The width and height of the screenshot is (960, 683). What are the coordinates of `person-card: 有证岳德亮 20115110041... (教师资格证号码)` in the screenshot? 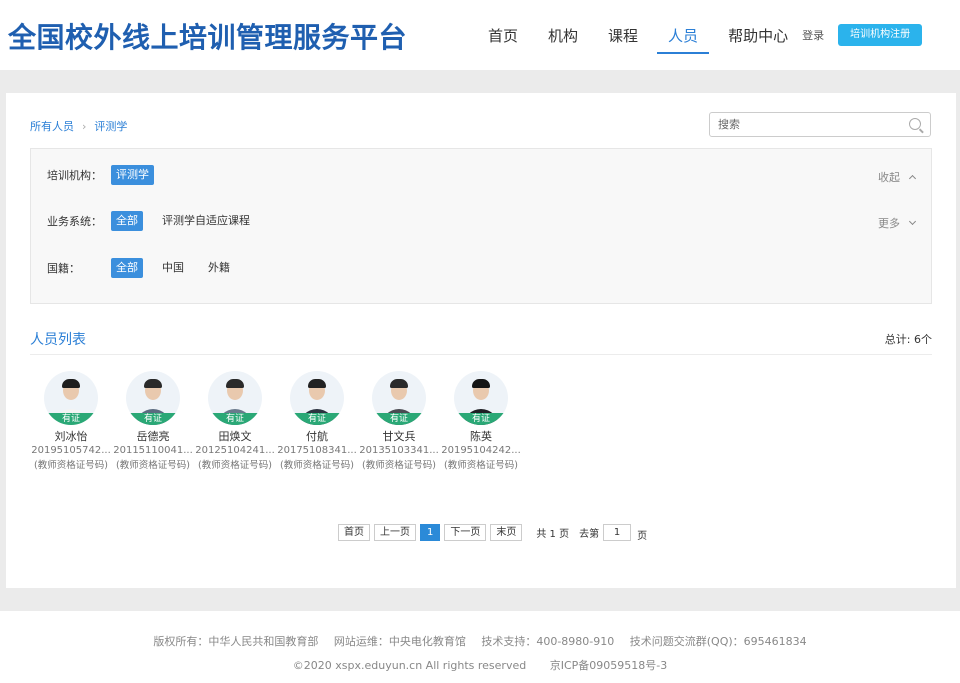 It's located at (153, 421).